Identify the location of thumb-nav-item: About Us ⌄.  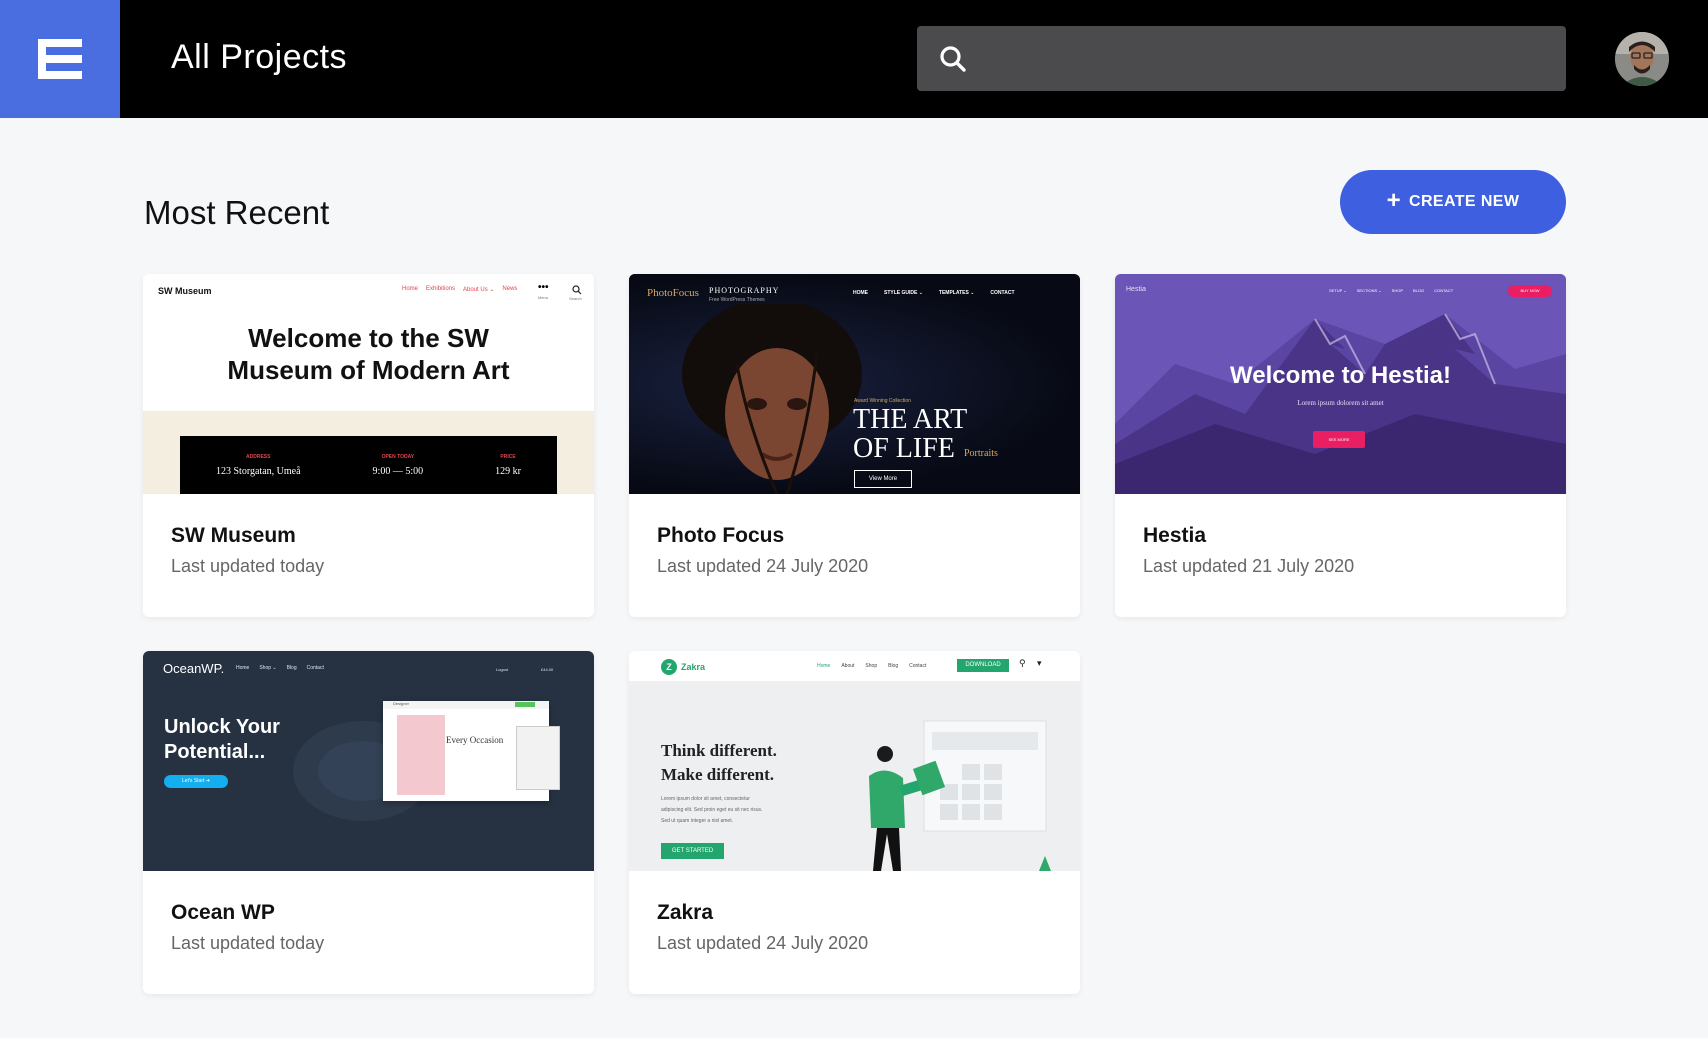
(479, 290).